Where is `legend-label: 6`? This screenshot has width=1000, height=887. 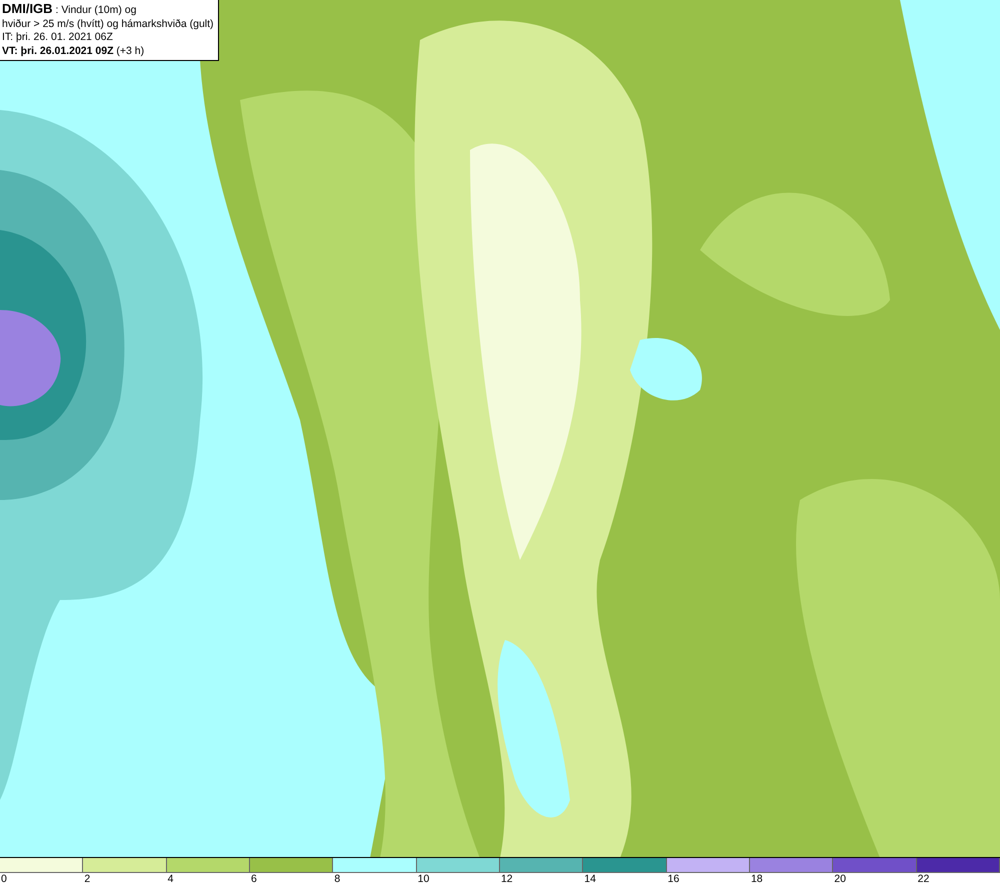
legend-label: 6 is located at coordinates (253, 879).